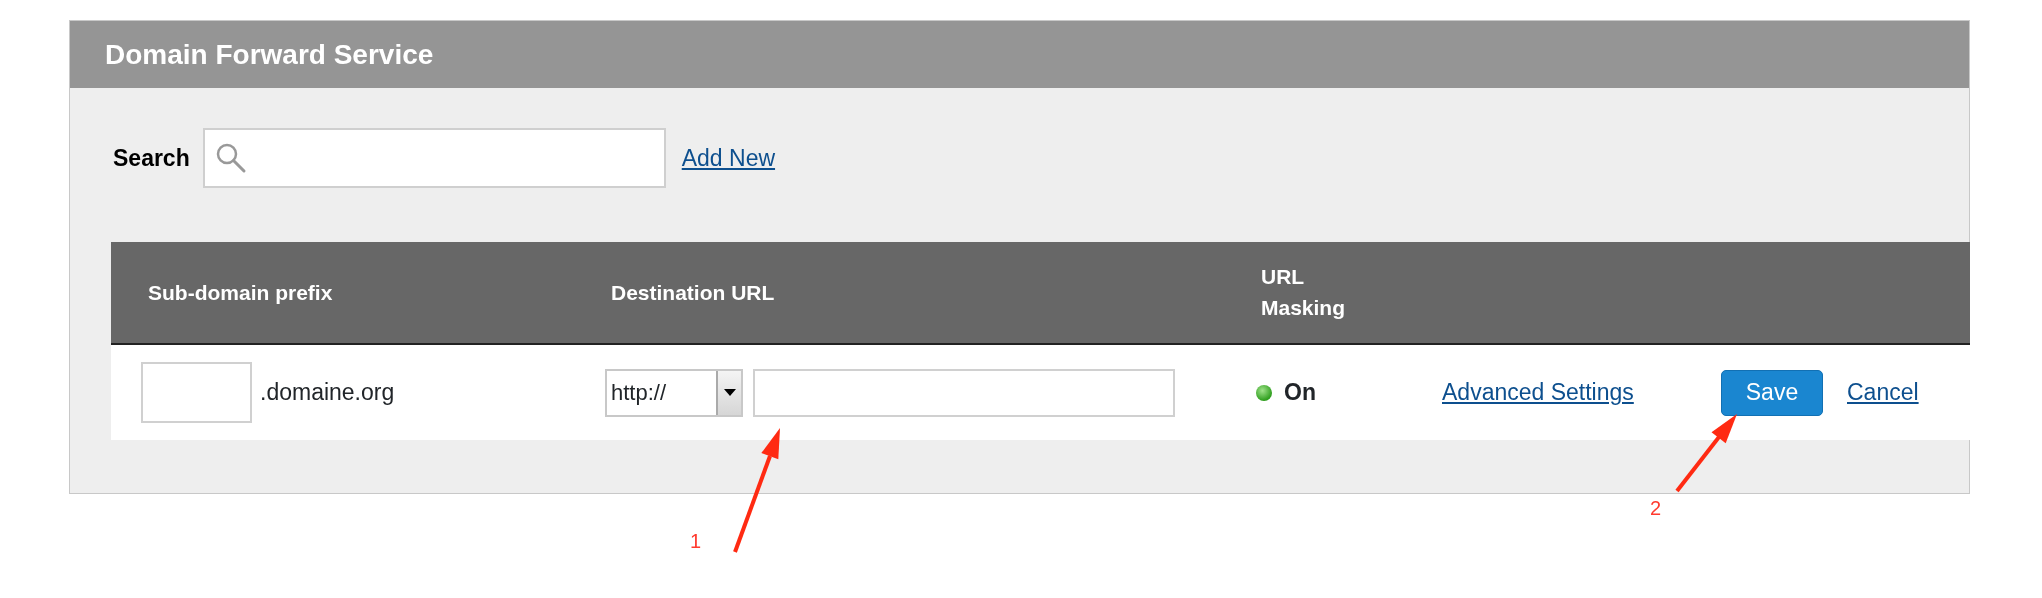 Image resolution: width=2042 pixels, height=598 pixels. I want to click on domain-suffix: .domaine.org, so click(327, 393).